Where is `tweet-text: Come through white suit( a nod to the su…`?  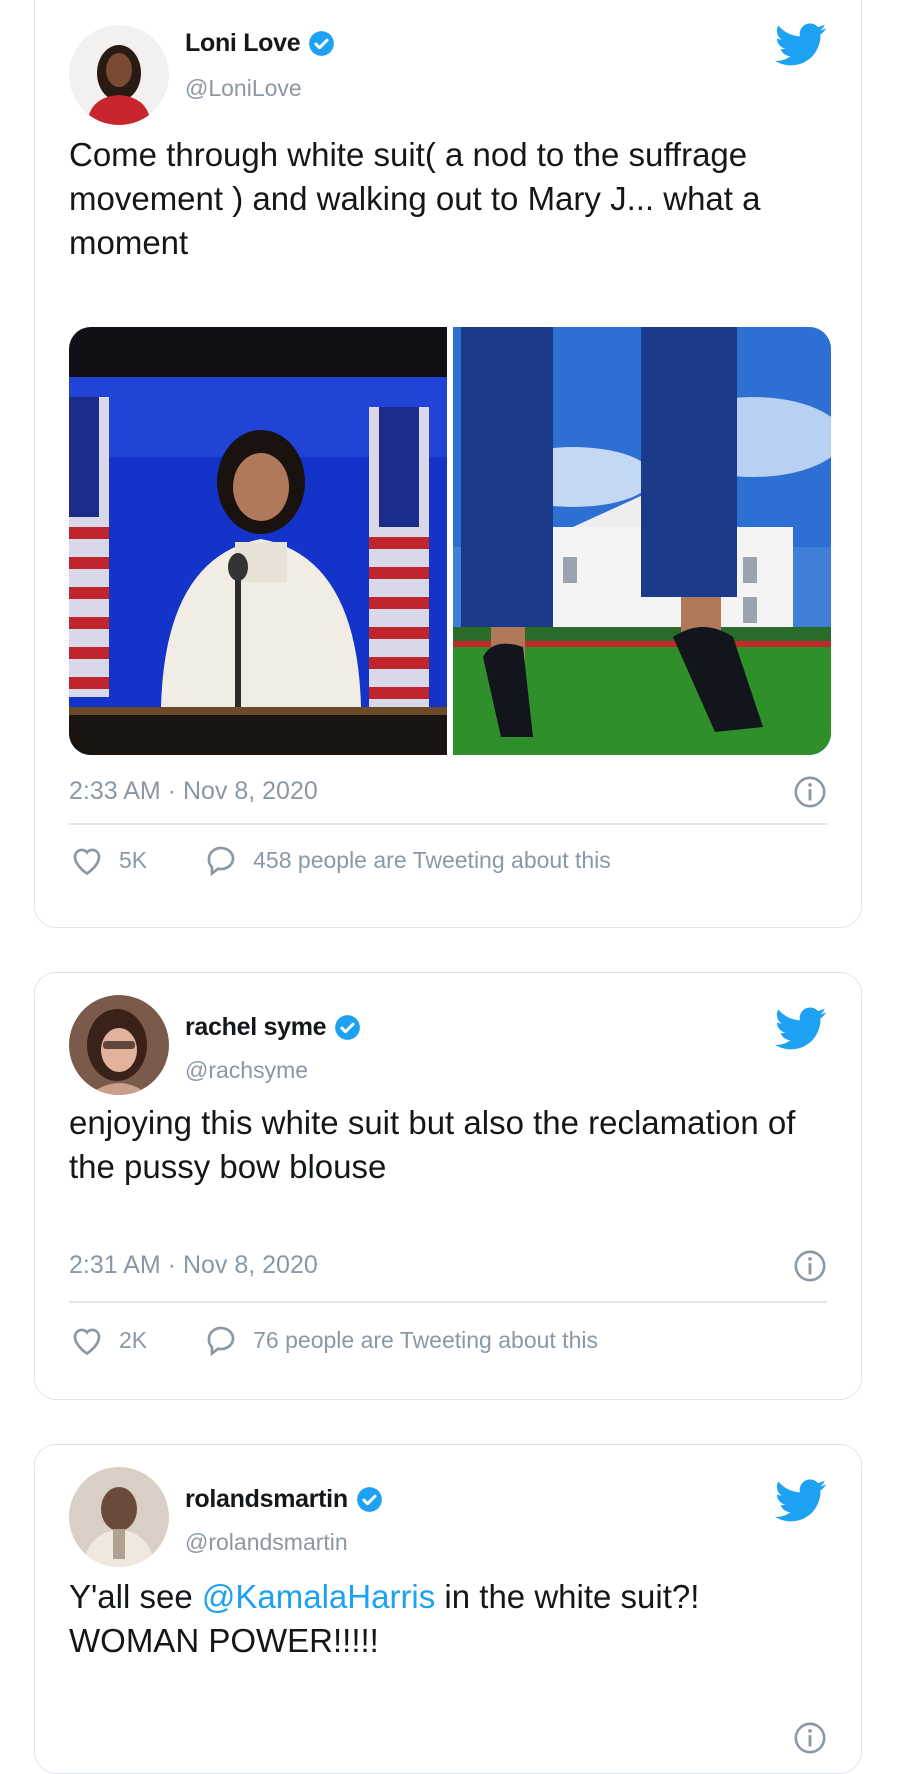
tweet-text: Come through white suit( a nod to the su… is located at coordinates (415, 199).